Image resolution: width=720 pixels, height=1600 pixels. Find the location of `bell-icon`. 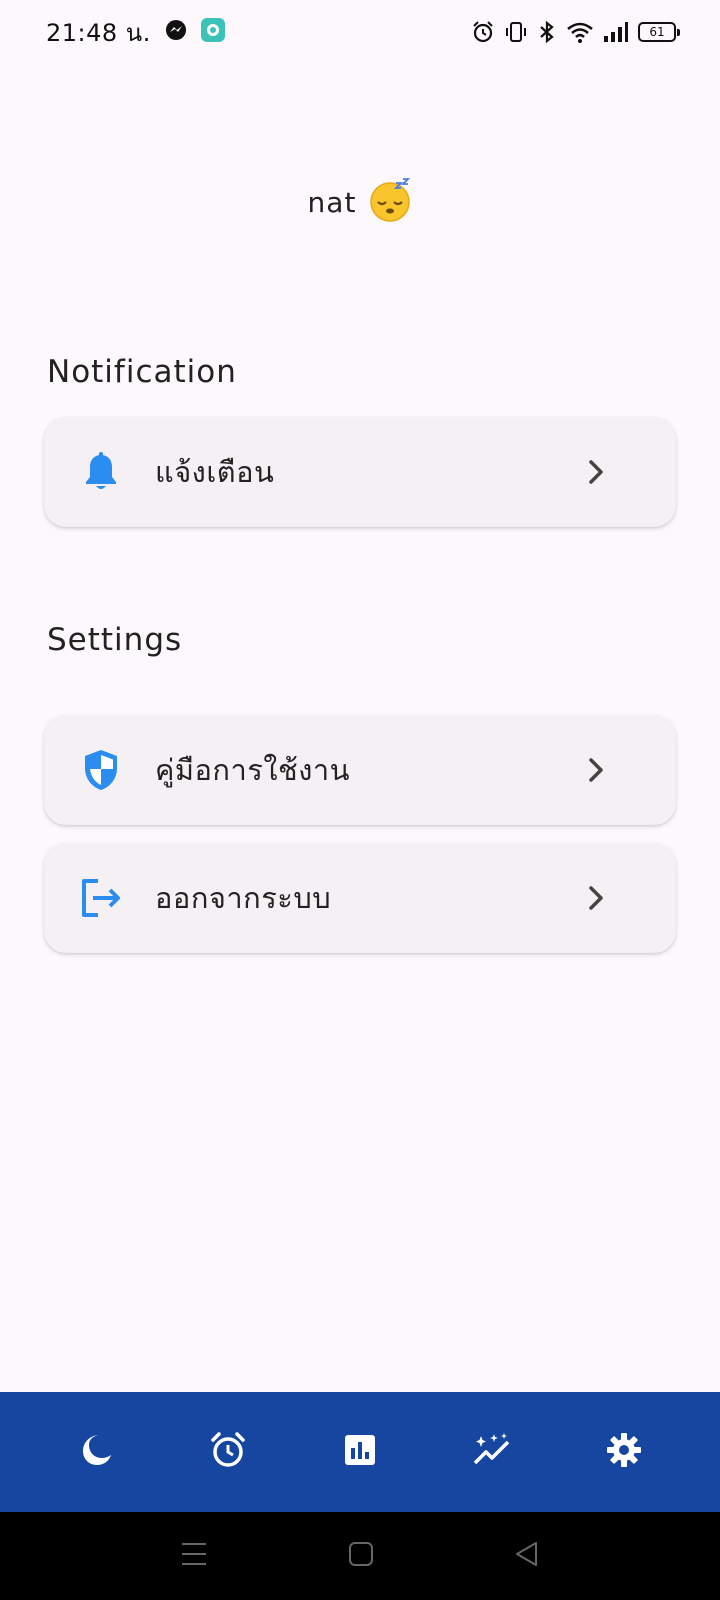

bell-icon is located at coordinates (101, 472).